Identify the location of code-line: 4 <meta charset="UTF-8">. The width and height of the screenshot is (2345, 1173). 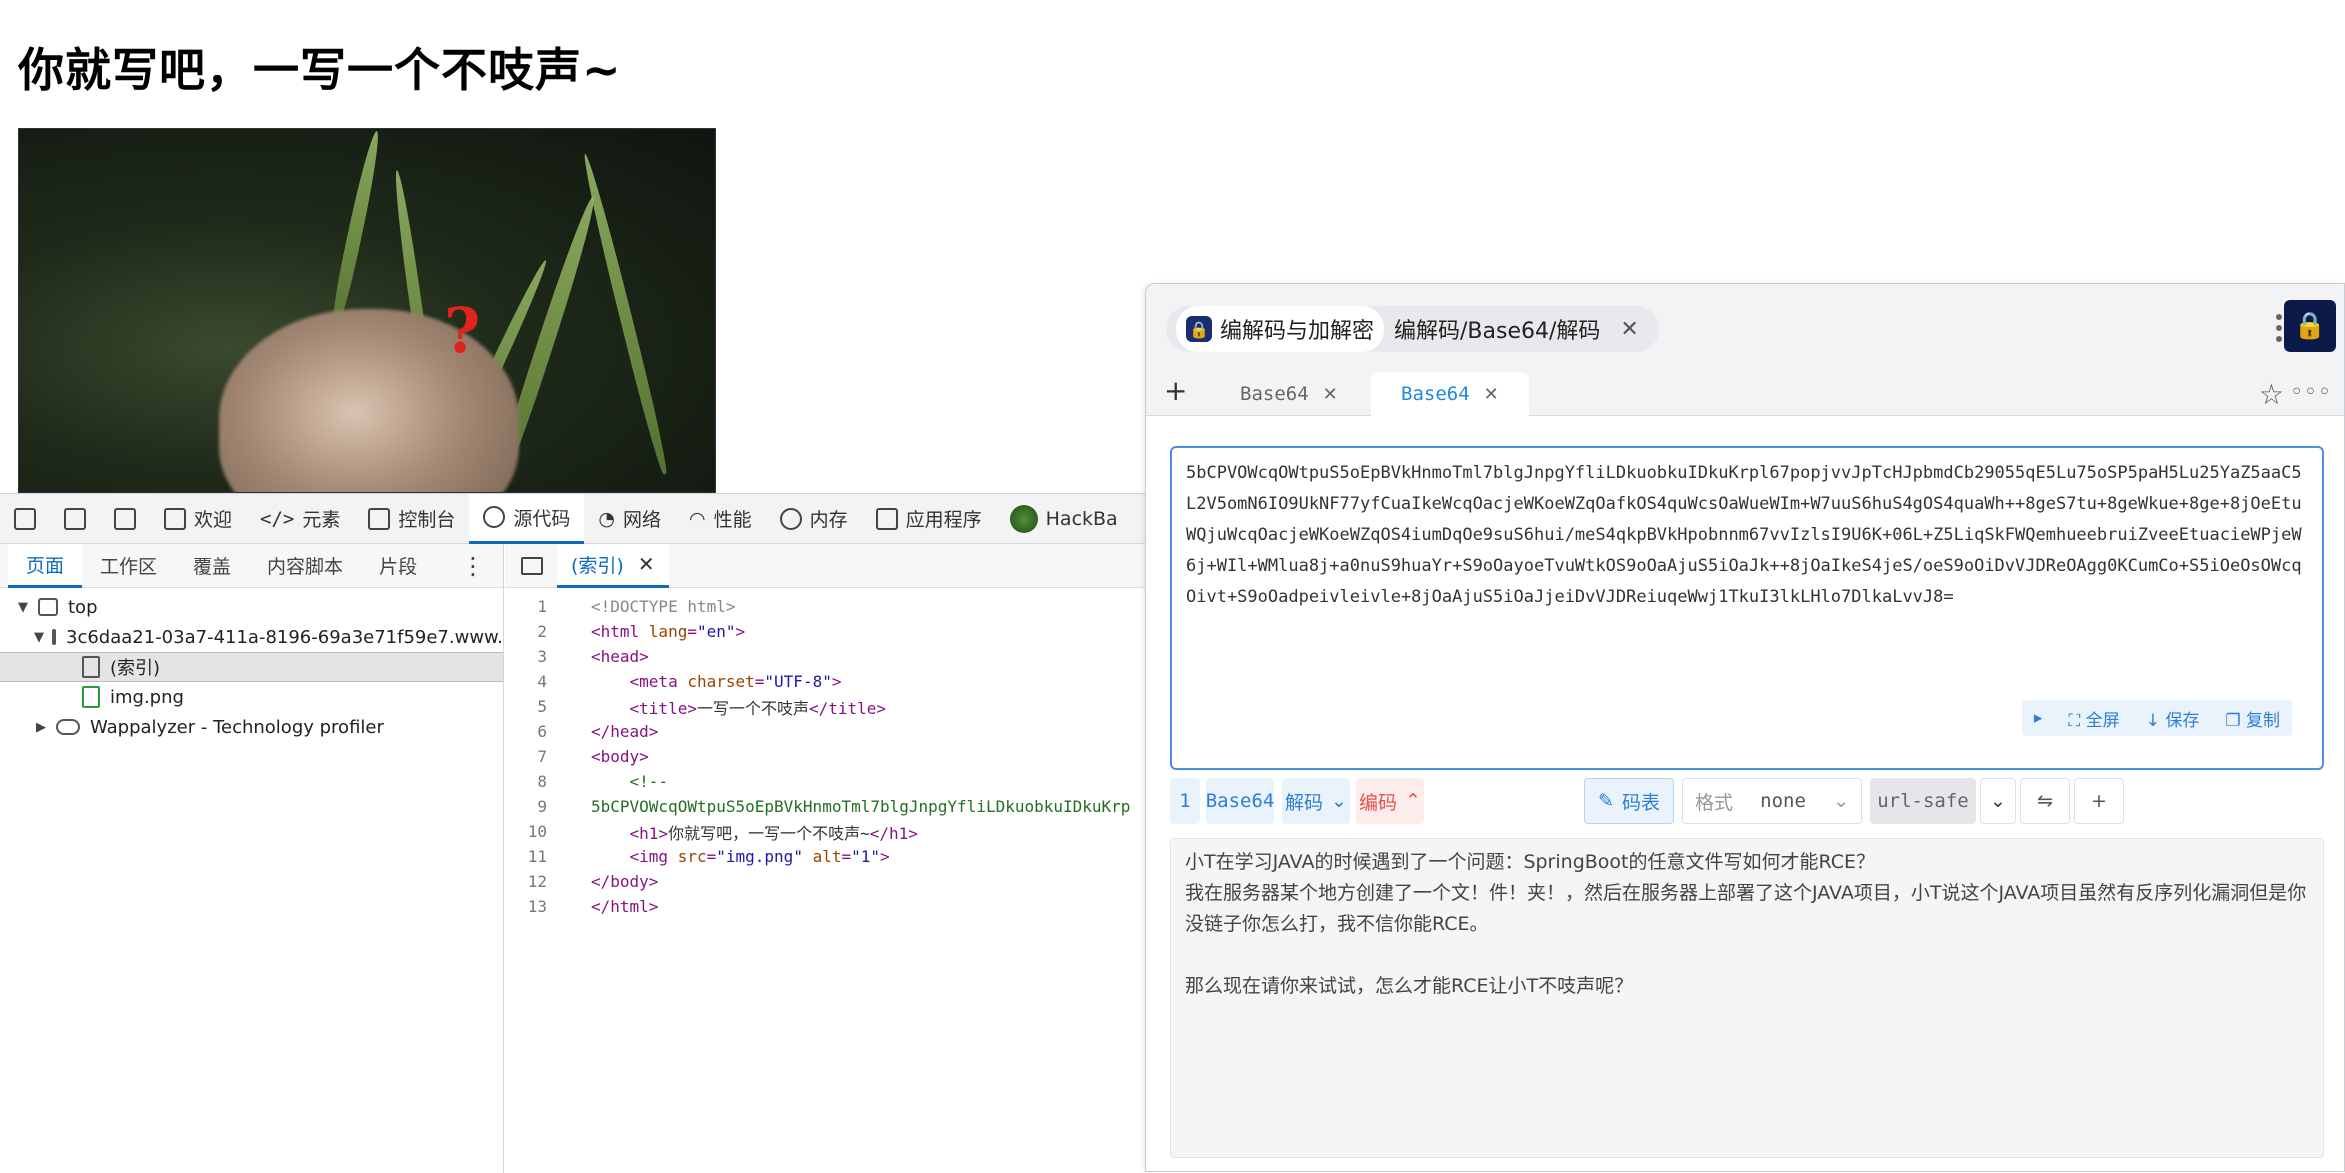
(825, 681).